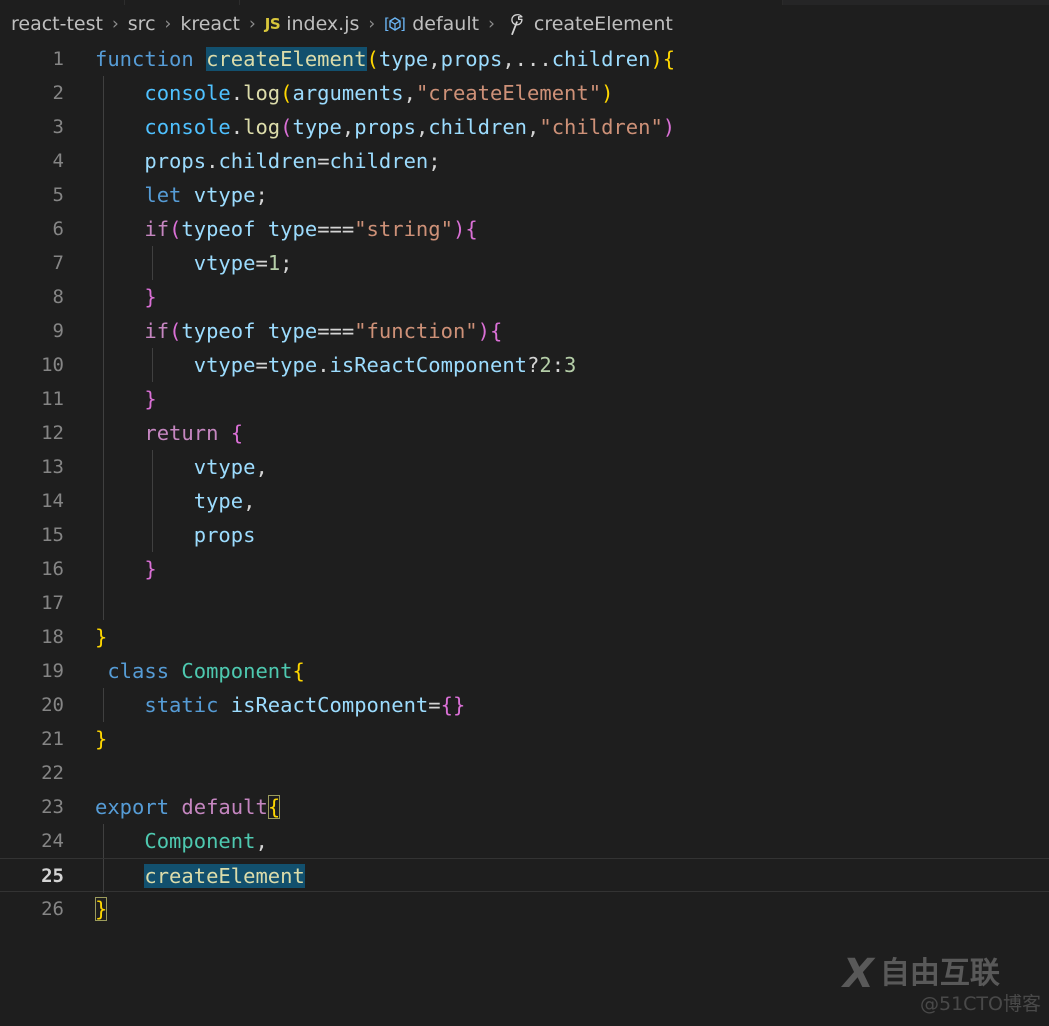 The height and width of the screenshot is (1026, 1049). I want to click on breadcrumb-item-kreact: kreact, so click(210, 24).